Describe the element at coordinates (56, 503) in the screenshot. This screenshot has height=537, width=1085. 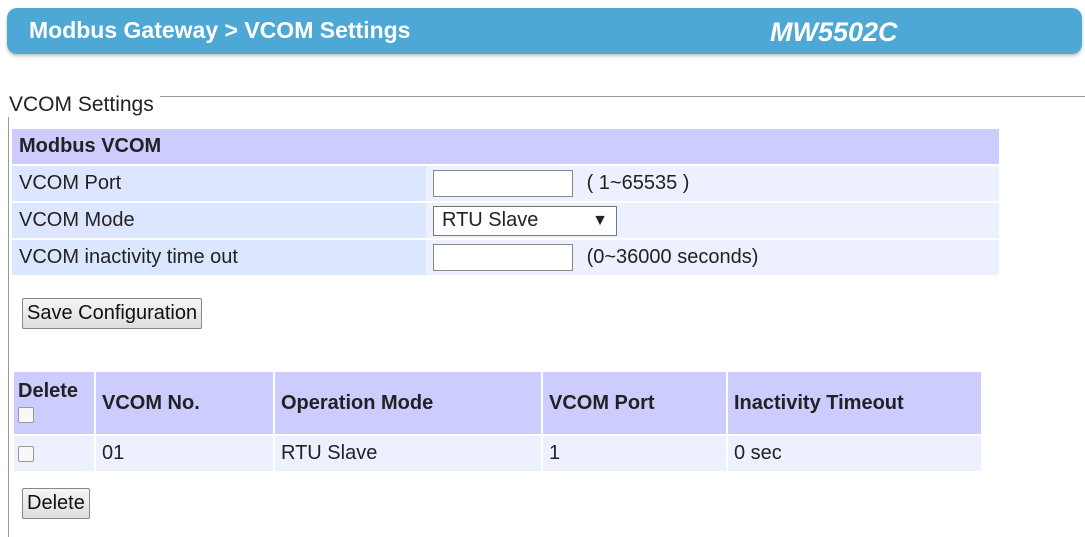
I see `delete-button: Delete` at that location.